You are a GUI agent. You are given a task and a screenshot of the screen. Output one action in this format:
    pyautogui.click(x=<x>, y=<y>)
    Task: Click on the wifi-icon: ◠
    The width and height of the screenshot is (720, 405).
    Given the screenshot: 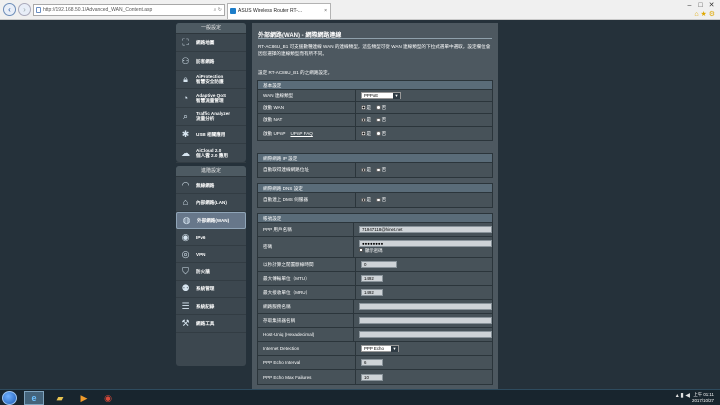 What is the action you would take?
    pyautogui.click(x=185, y=184)
    